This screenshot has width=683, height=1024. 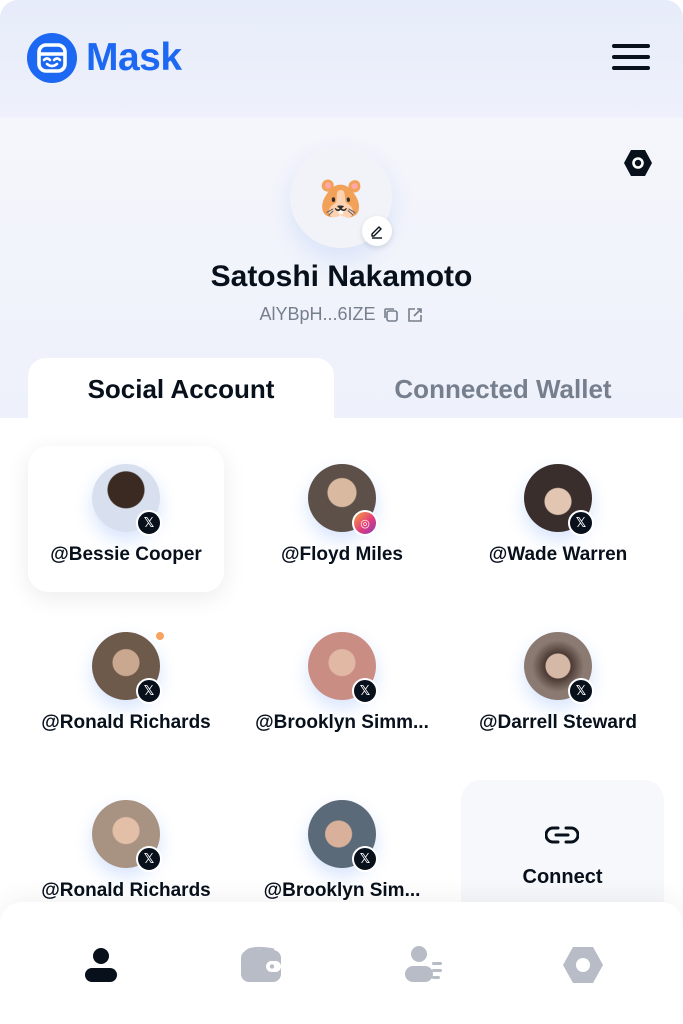 I want to click on connect-label: Connect, so click(x=562, y=877).